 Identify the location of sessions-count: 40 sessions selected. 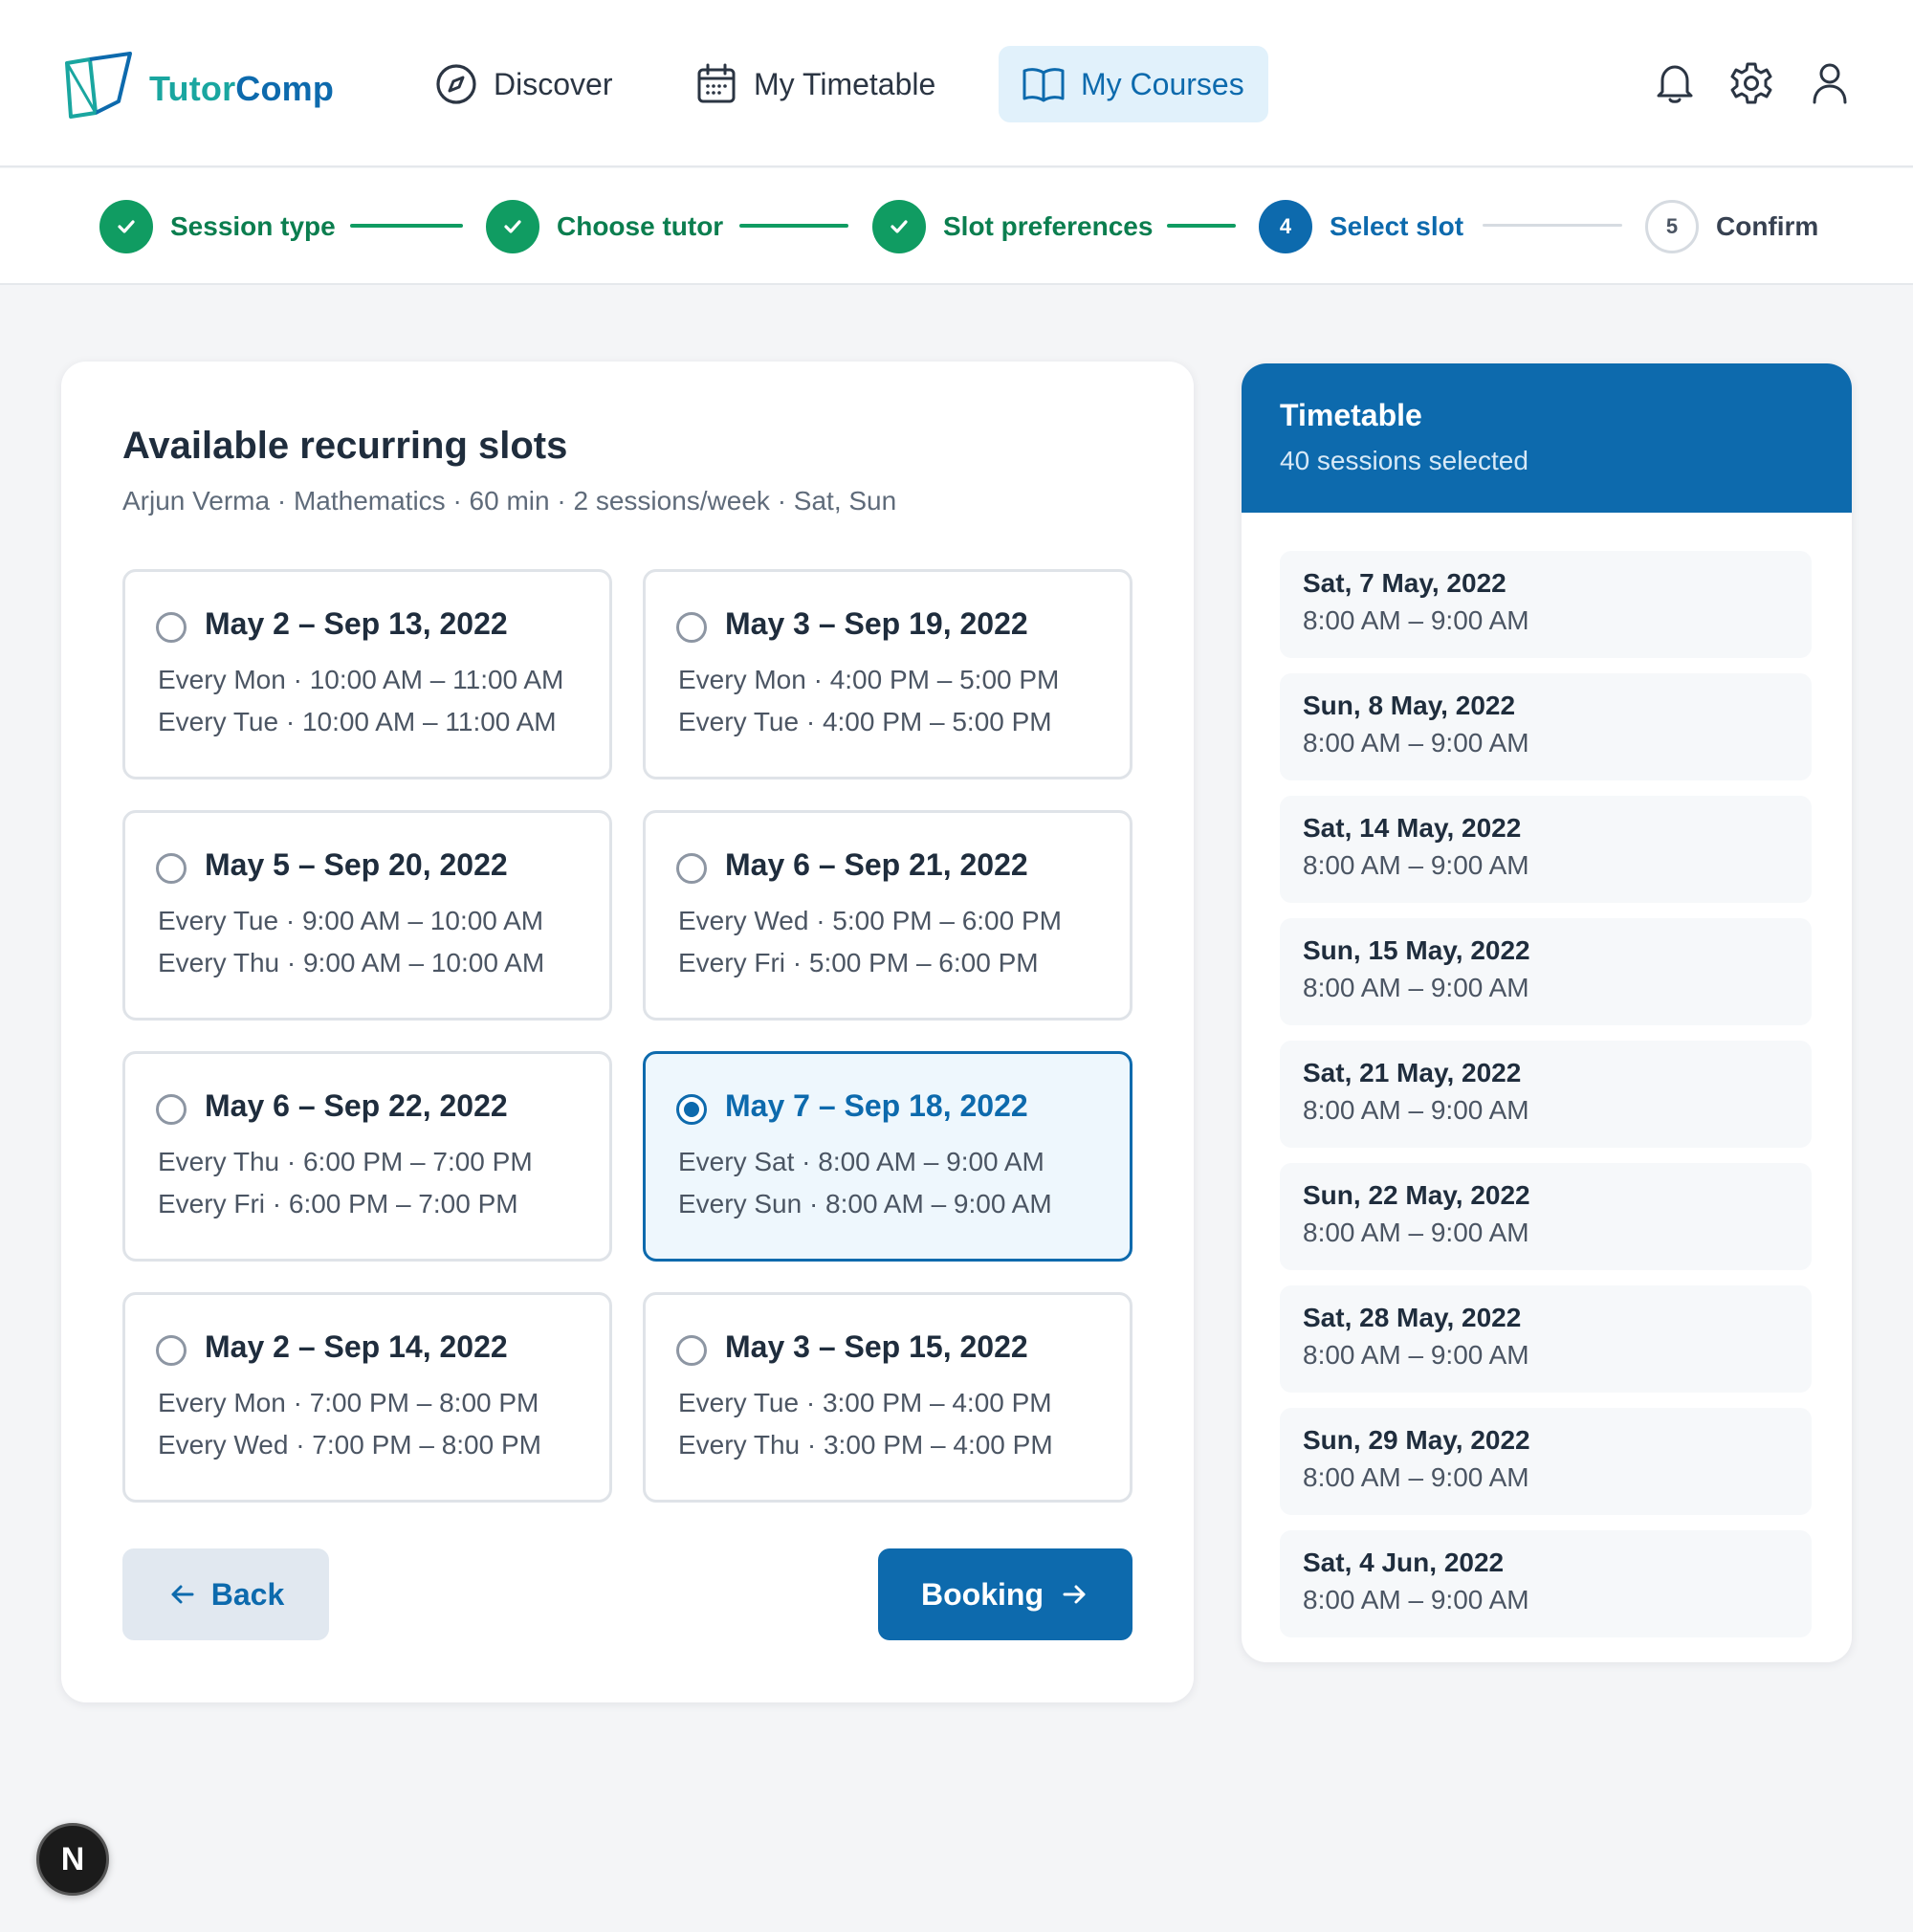
(1404, 460).